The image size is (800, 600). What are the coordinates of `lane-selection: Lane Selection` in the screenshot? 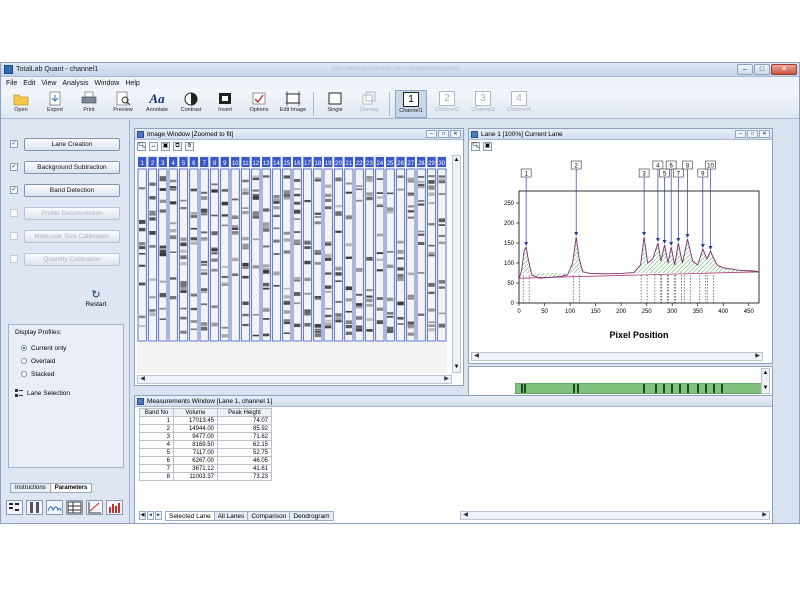 It's located at (42, 393).